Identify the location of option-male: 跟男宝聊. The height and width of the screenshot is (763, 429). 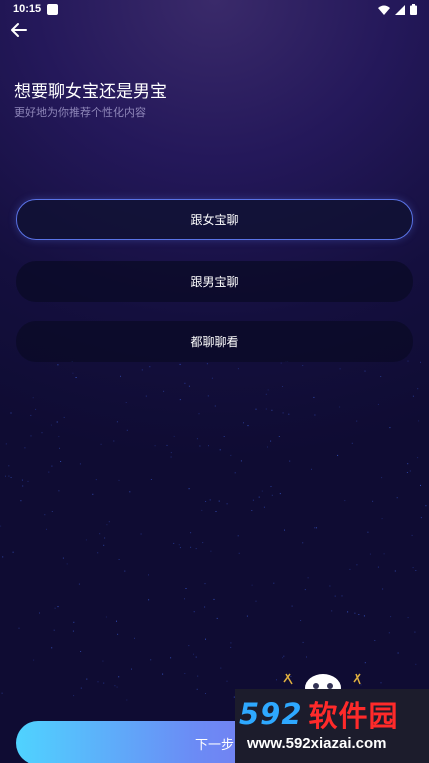
(214, 281).